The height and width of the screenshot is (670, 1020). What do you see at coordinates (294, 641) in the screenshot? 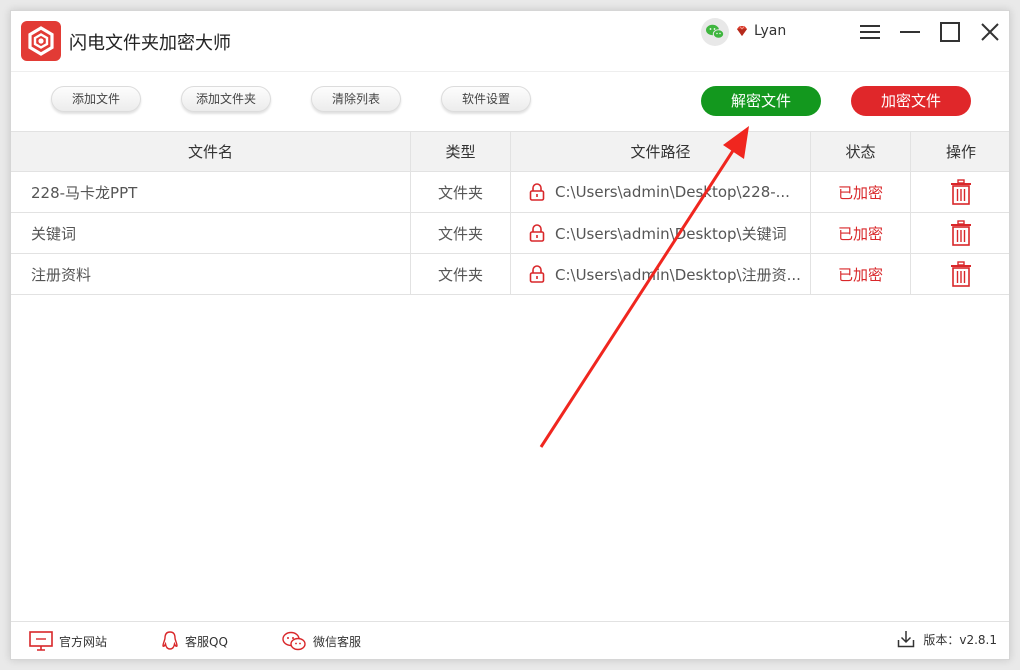
I see `wechat-service-icon` at bounding box center [294, 641].